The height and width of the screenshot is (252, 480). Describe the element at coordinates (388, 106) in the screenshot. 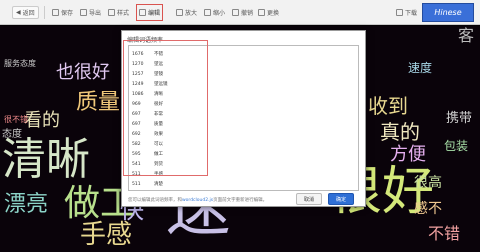

I see `cloud-word: 收到` at that location.